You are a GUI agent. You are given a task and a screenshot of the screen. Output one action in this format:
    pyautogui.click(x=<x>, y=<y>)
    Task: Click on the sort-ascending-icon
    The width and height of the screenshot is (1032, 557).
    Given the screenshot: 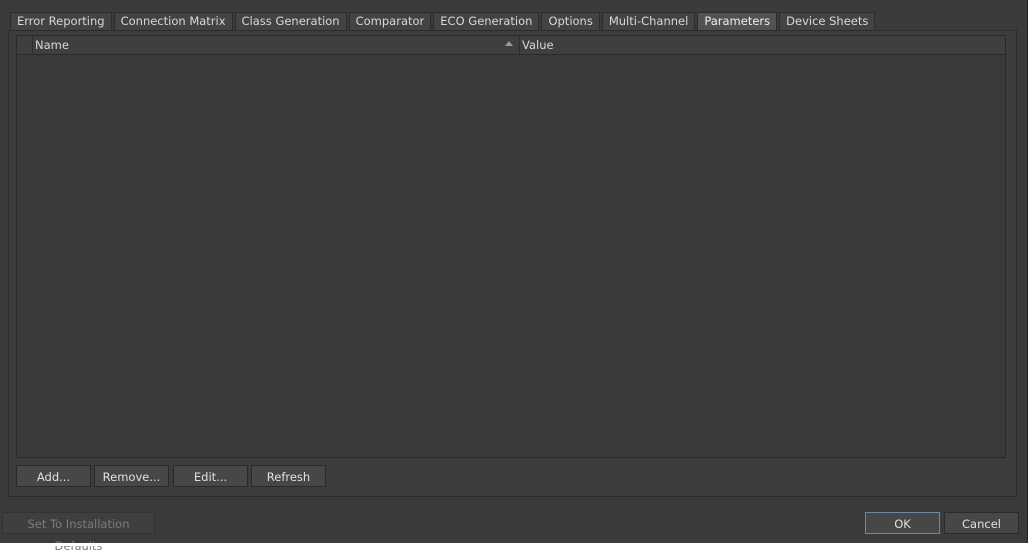 What is the action you would take?
    pyautogui.click(x=509, y=43)
    